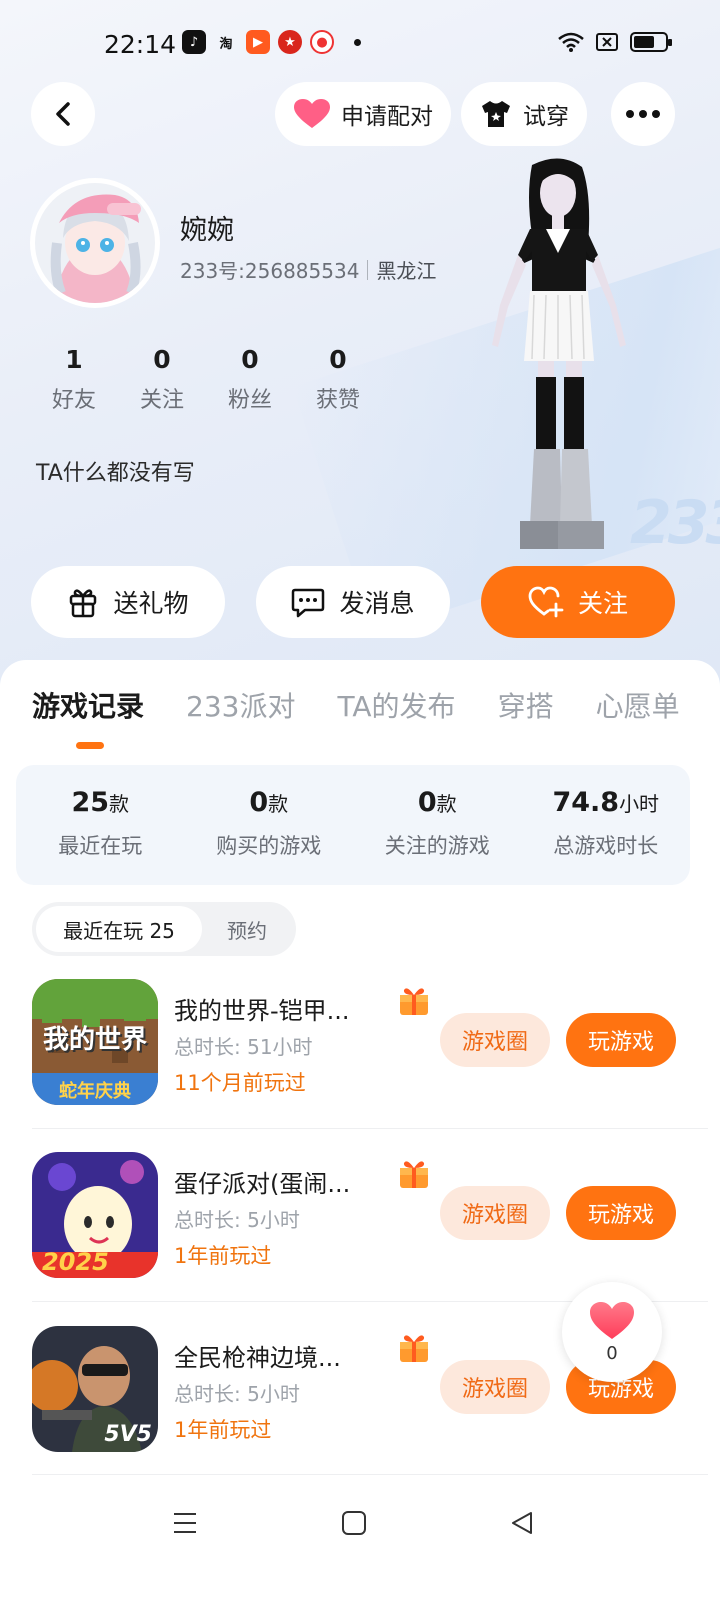 This screenshot has height=1600, width=720. Describe the element at coordinates (259, 802) in the screenshot. I see `summary-value: 0` at that location.